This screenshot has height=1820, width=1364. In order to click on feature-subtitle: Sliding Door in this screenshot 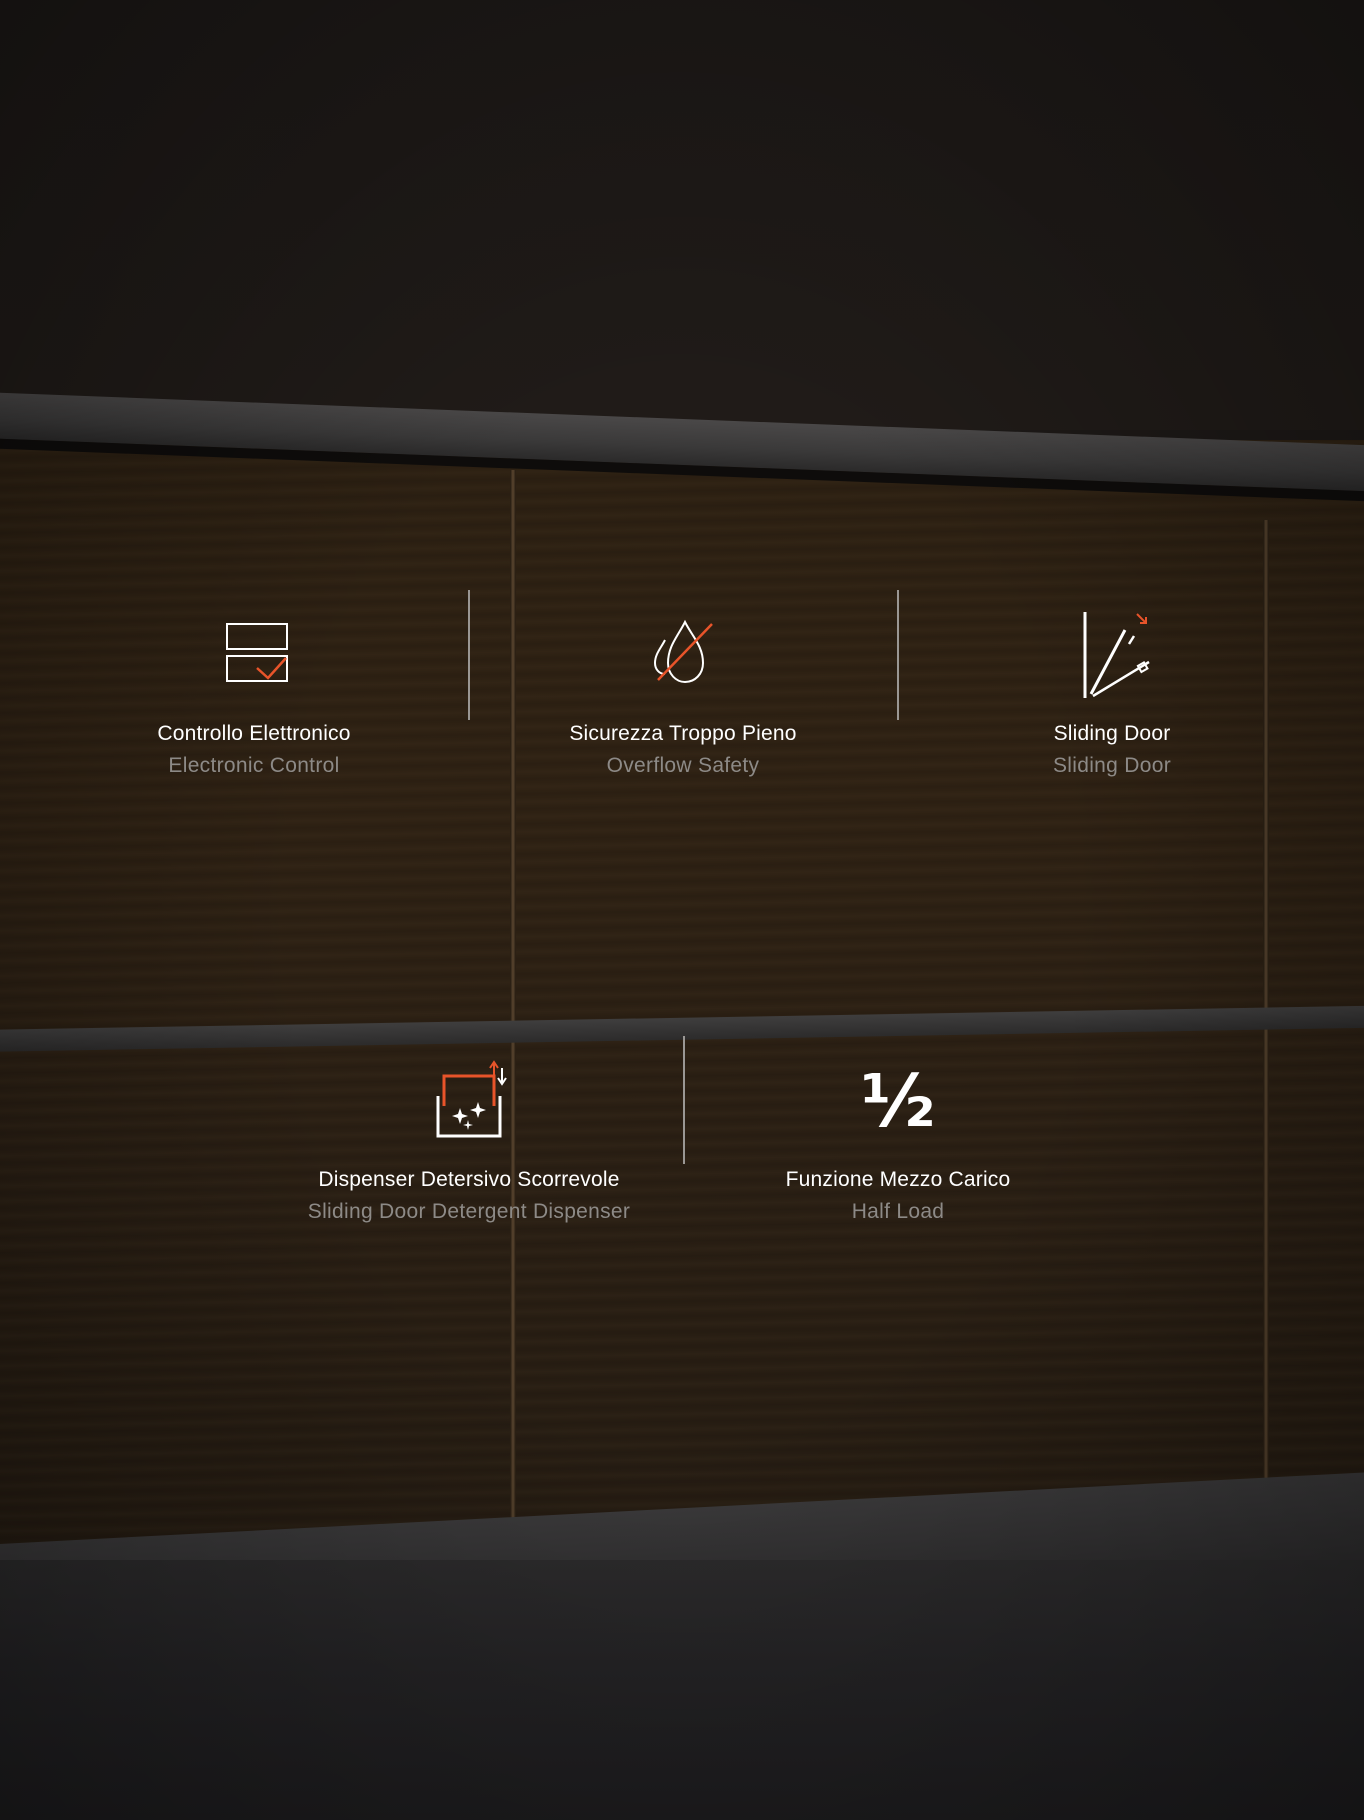, I will do `click(1112, 765)`.